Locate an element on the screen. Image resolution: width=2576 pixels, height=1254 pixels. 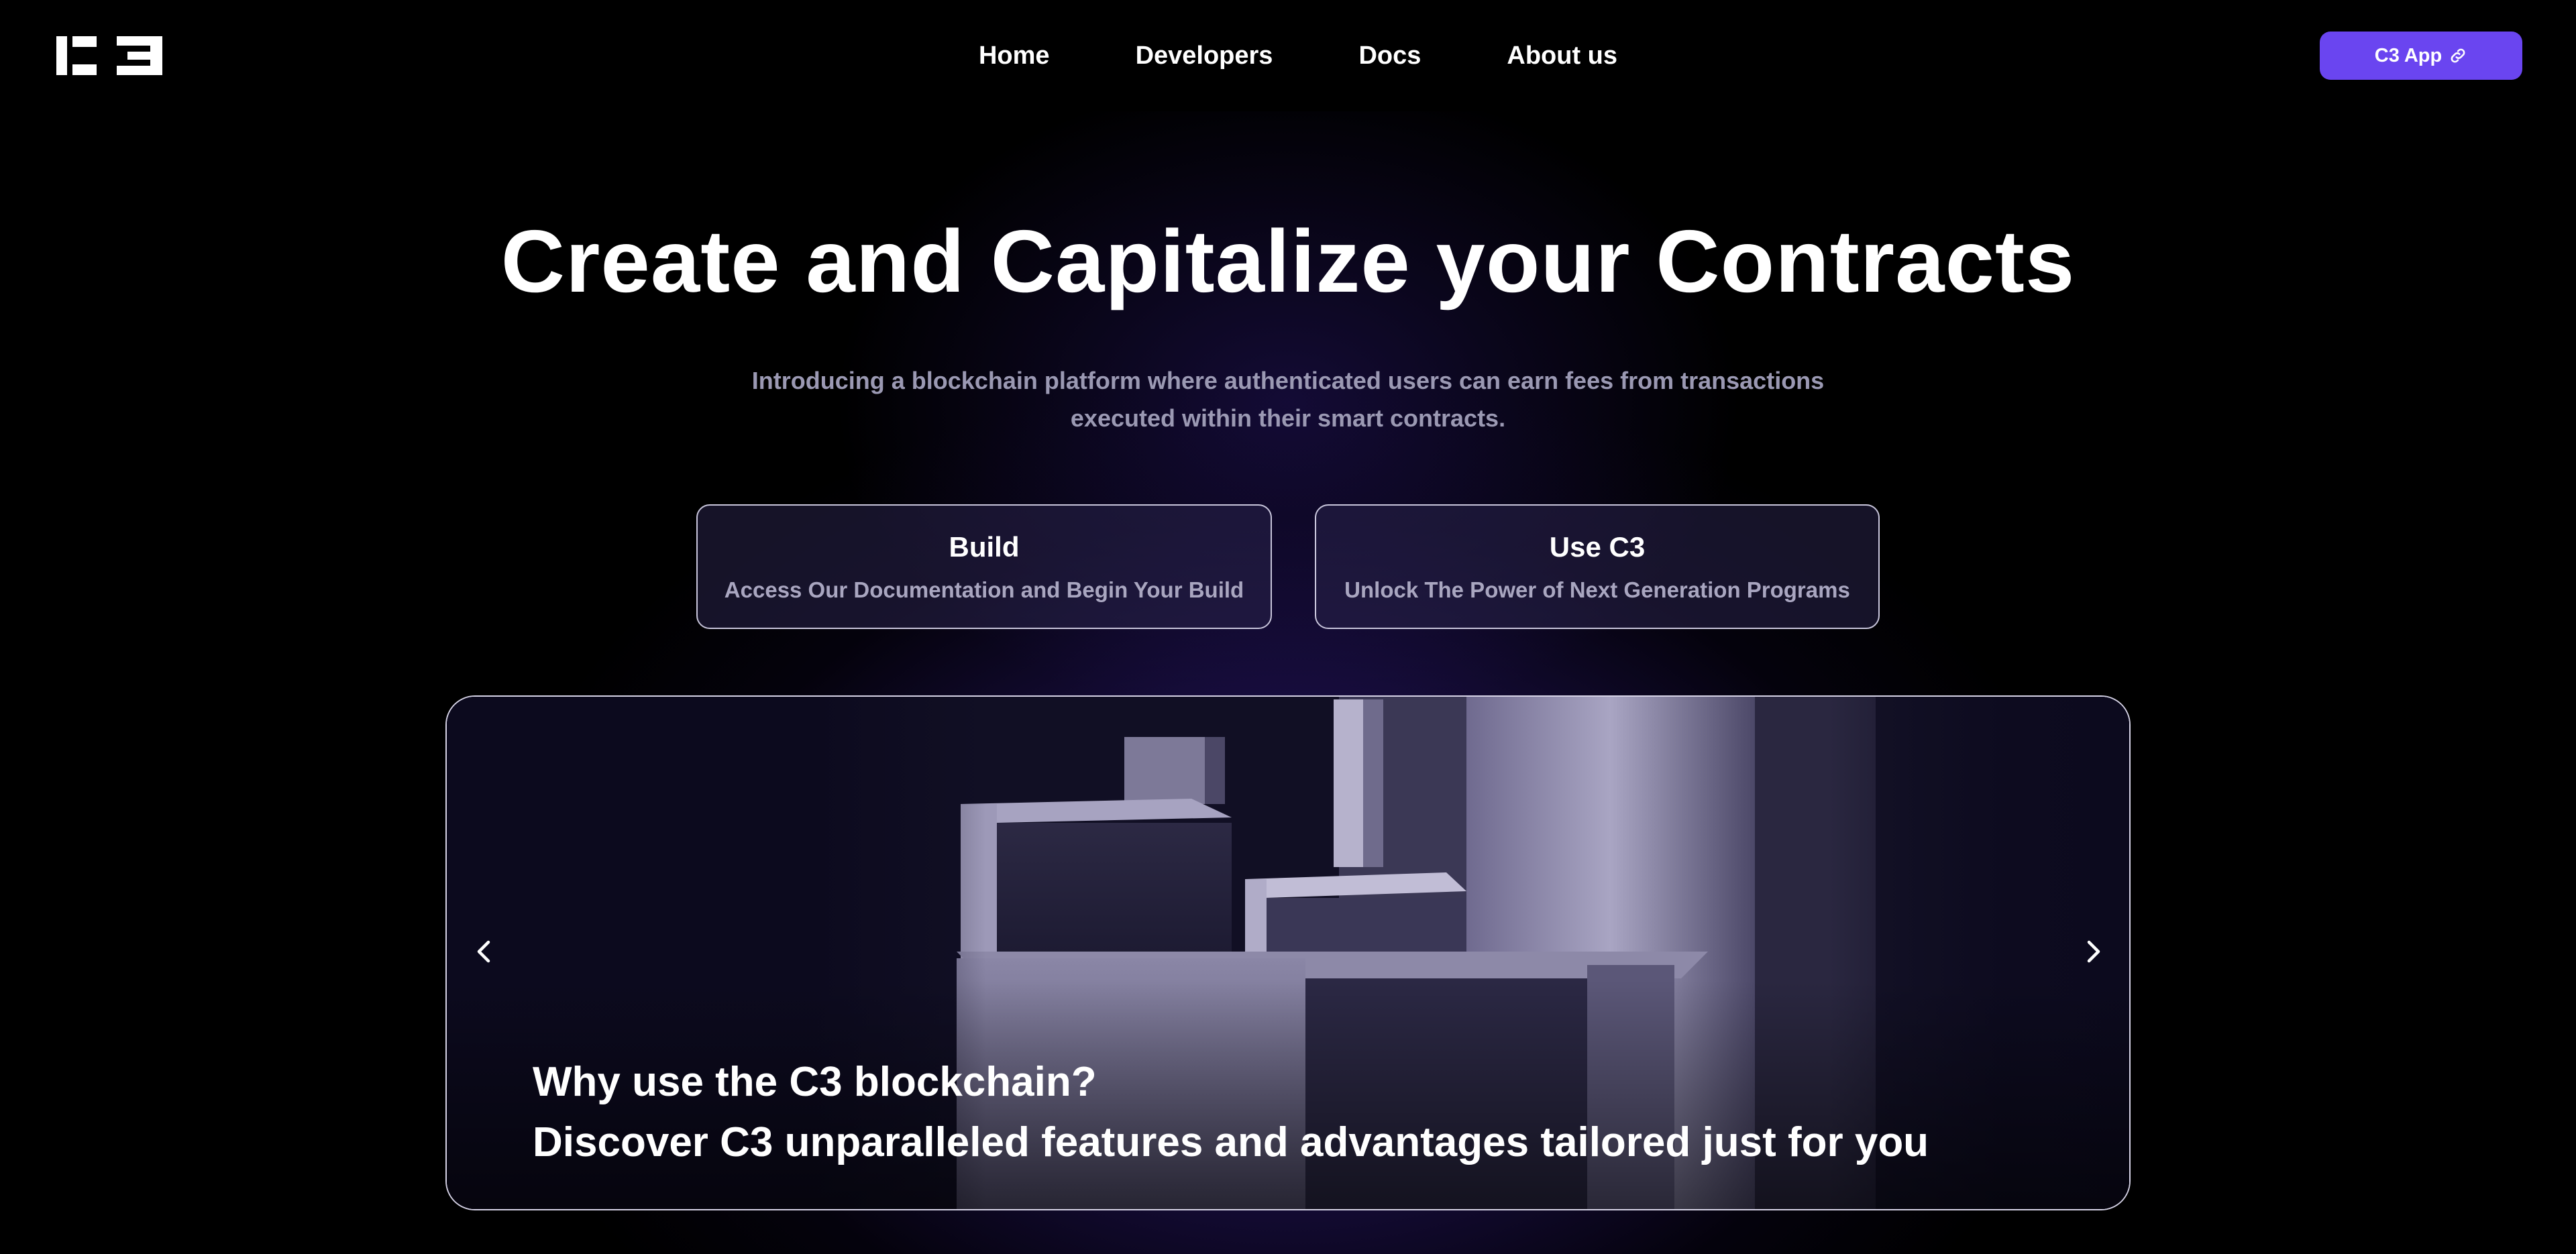
slide-heading: Why use the C3 blockchain? is located at coordinates (815, 1082).